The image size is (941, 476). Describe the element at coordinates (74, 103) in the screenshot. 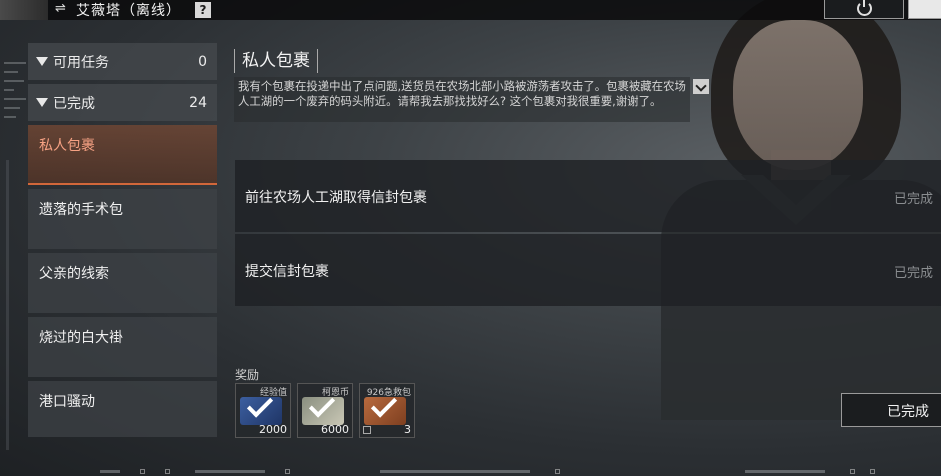

I see `category-label: 已完成` at that location.